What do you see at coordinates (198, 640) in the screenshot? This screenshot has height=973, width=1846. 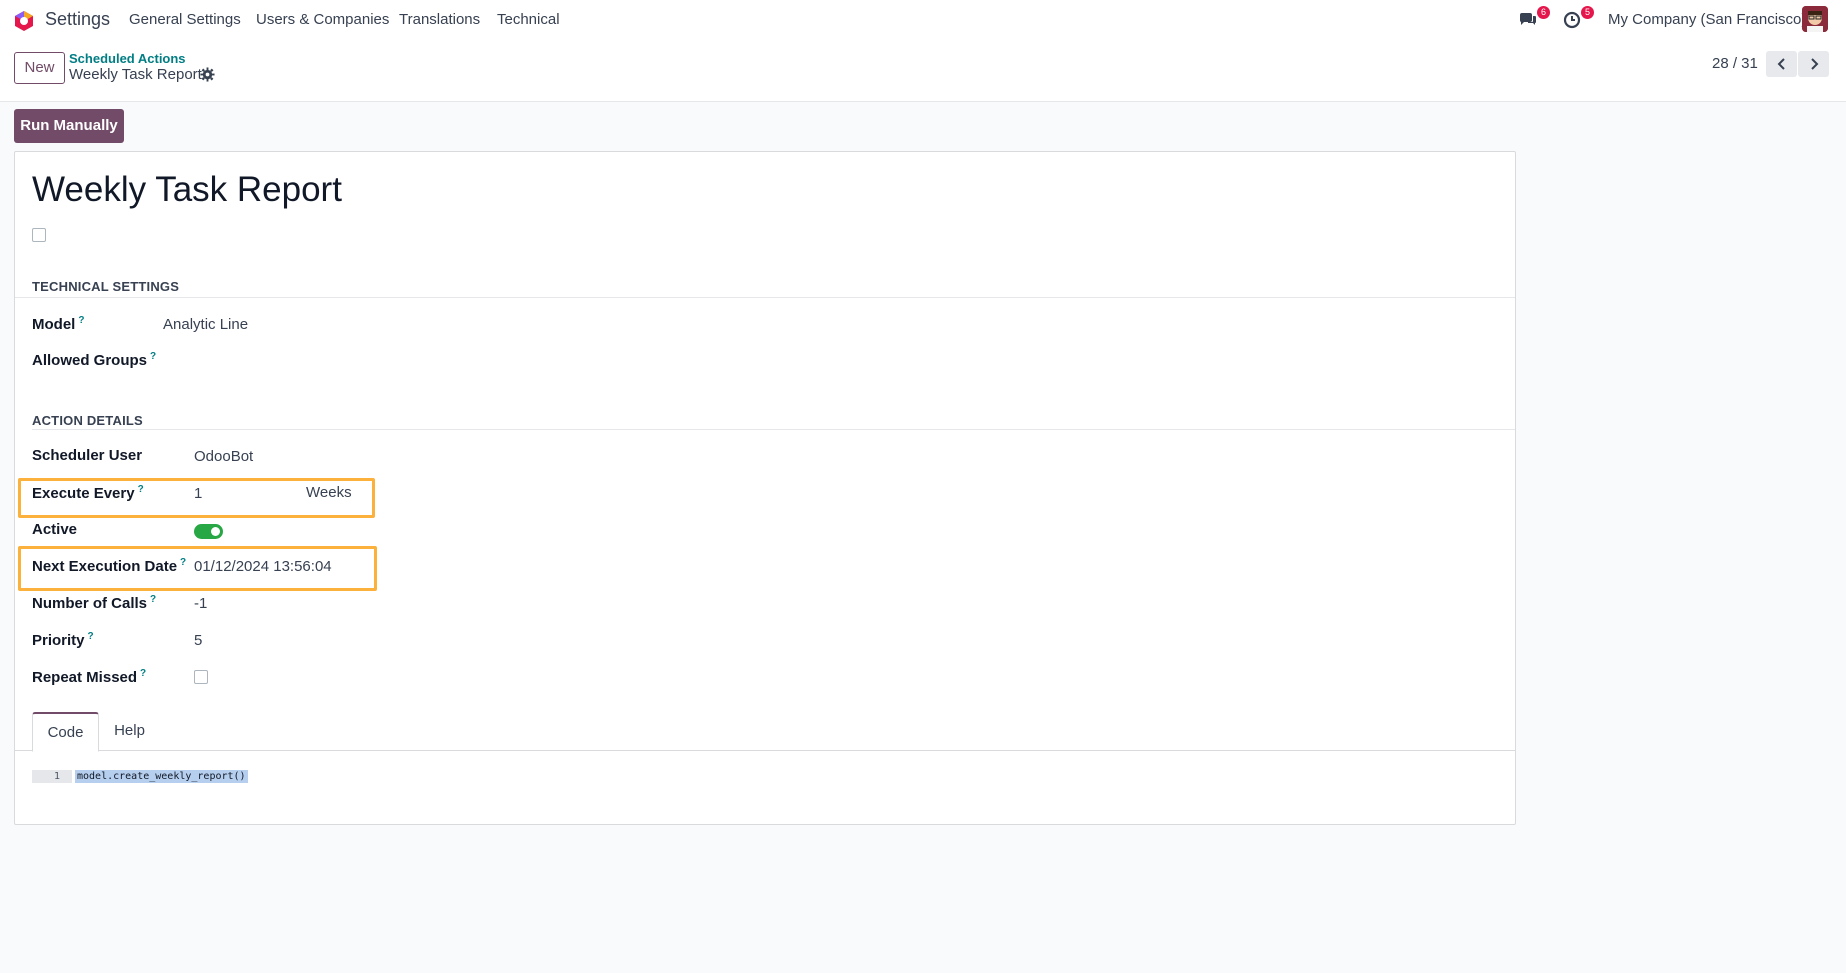 I see `priority-value: 5` at bounding box center [198, 640].